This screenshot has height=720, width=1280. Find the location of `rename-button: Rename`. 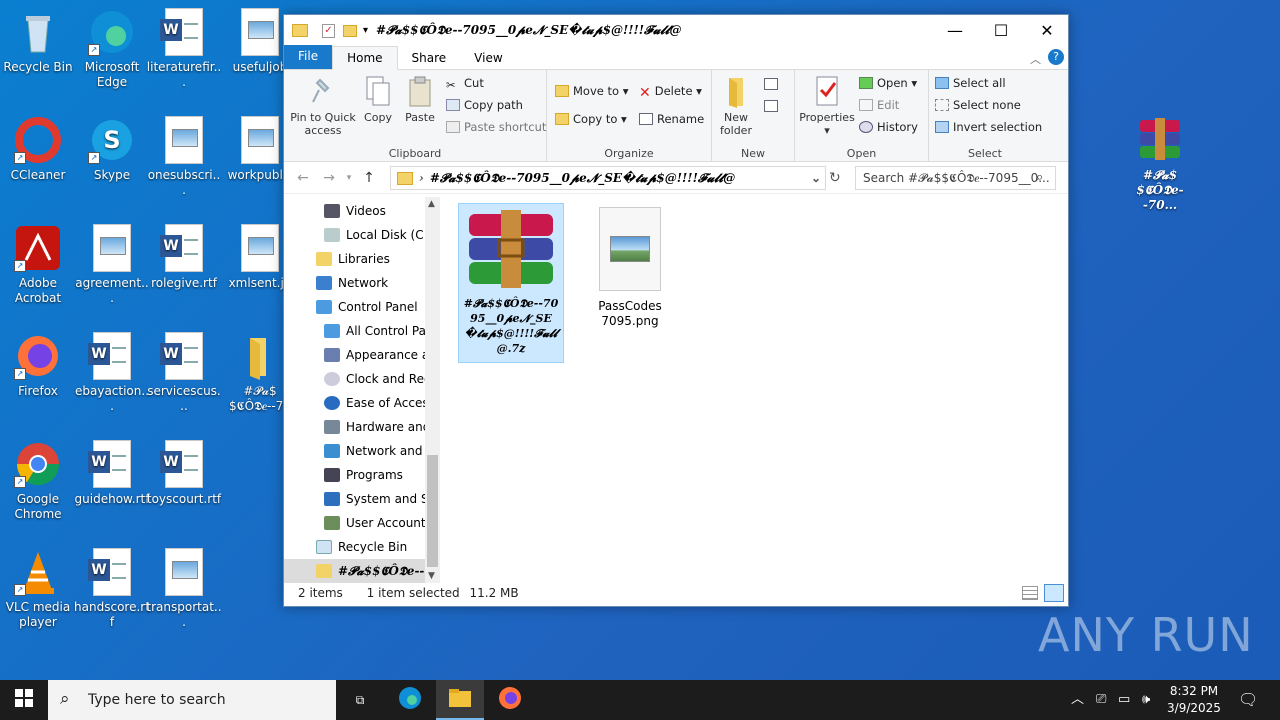

rename-button: Rename is located at coordinates (671, 119).